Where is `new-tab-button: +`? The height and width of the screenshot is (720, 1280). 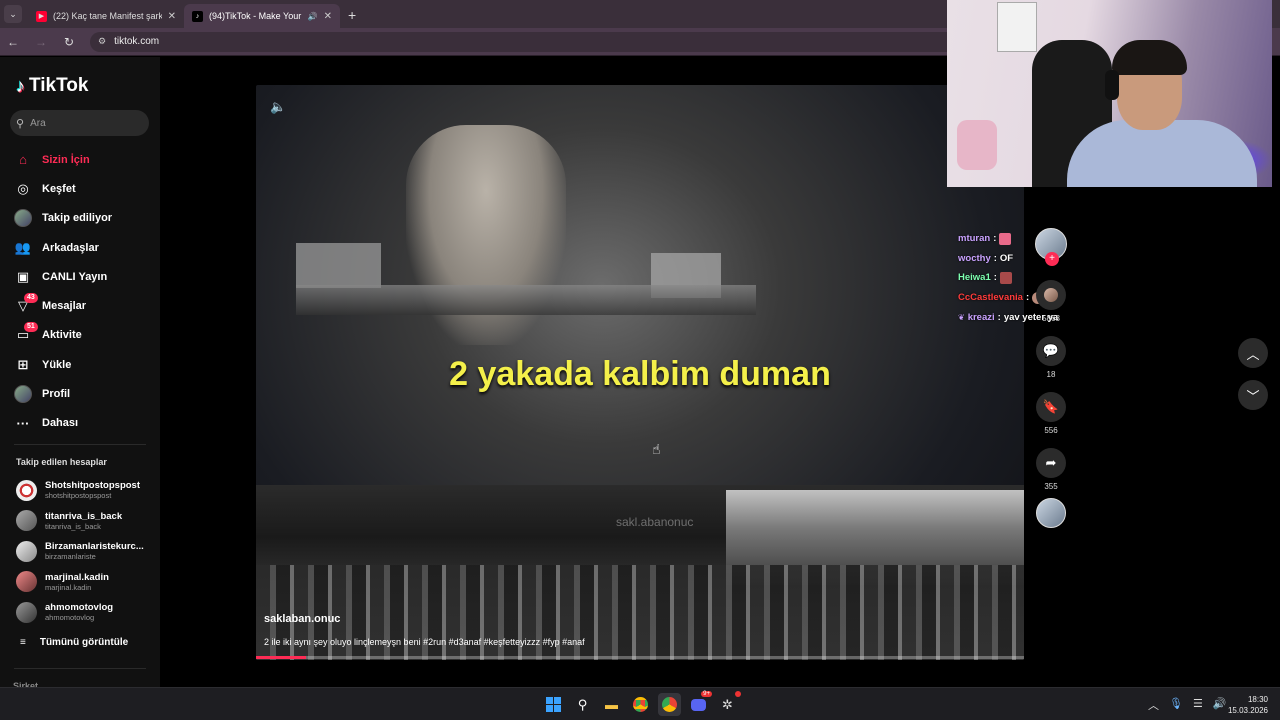
new-tab-button: + is located at coordinates (352, 15).